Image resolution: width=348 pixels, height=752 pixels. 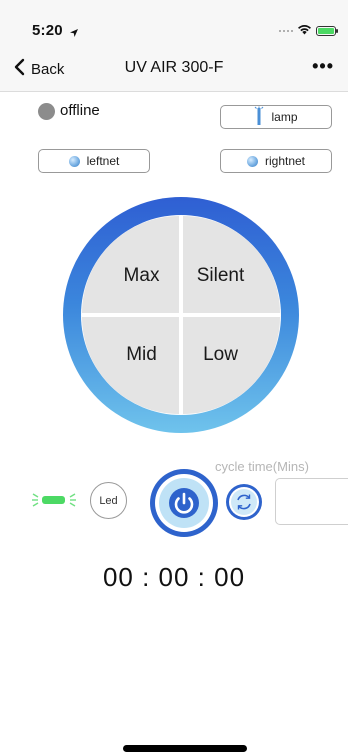 I want to click on mode-mid-button: Mid, so click(x=130, y=365).